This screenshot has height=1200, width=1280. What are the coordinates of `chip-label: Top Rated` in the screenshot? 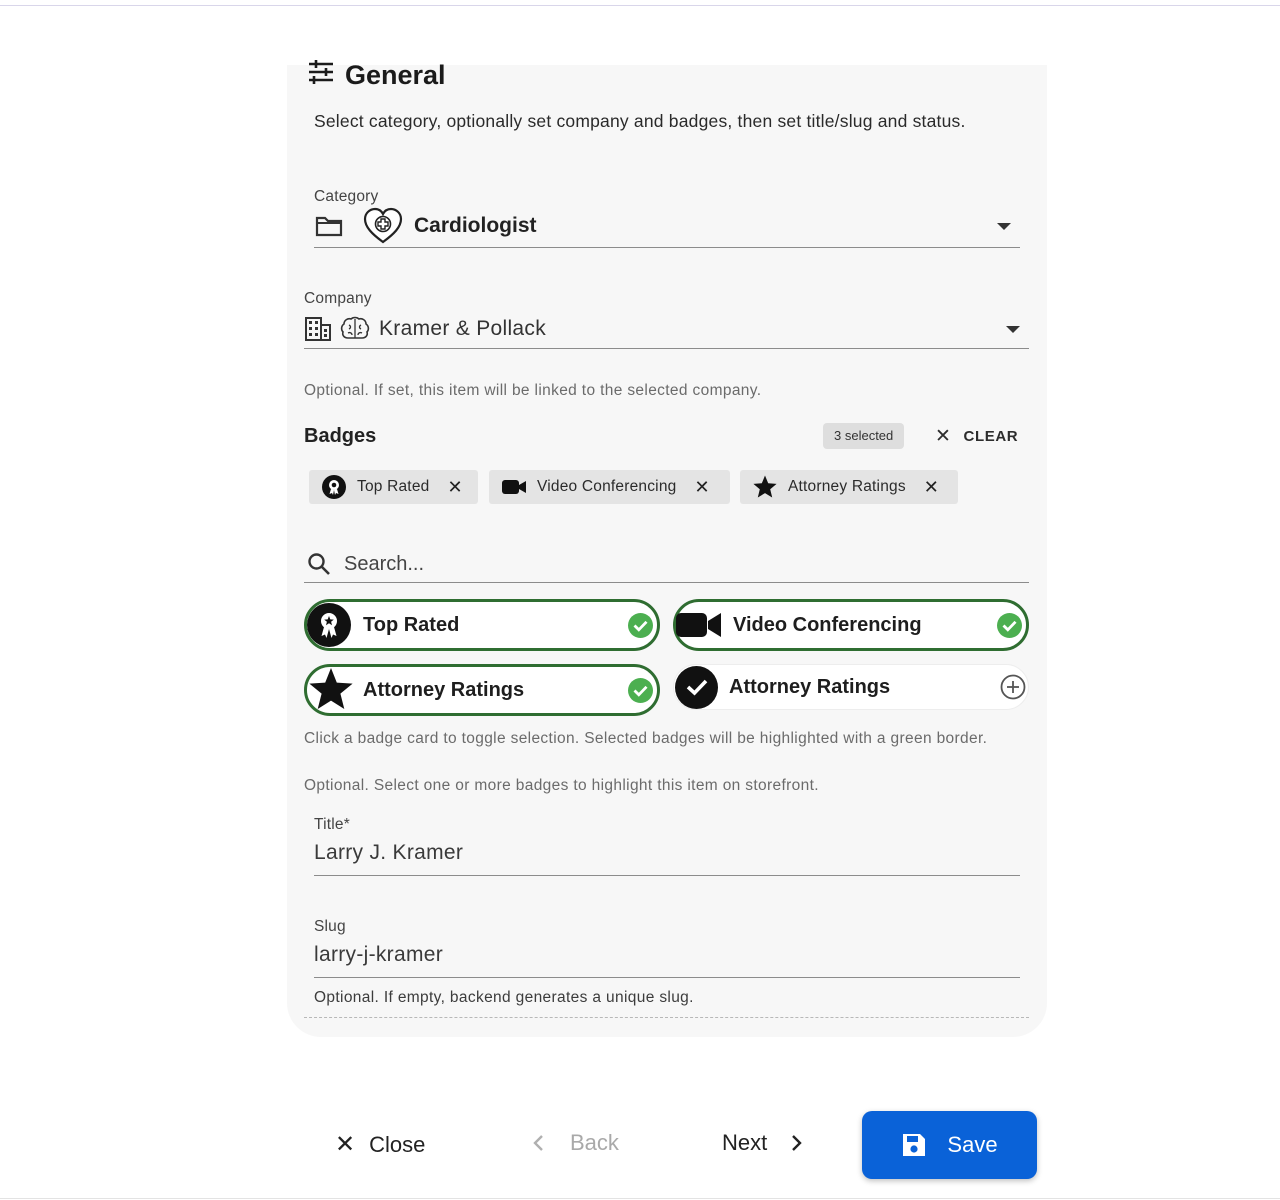 It's located at (393, 486).